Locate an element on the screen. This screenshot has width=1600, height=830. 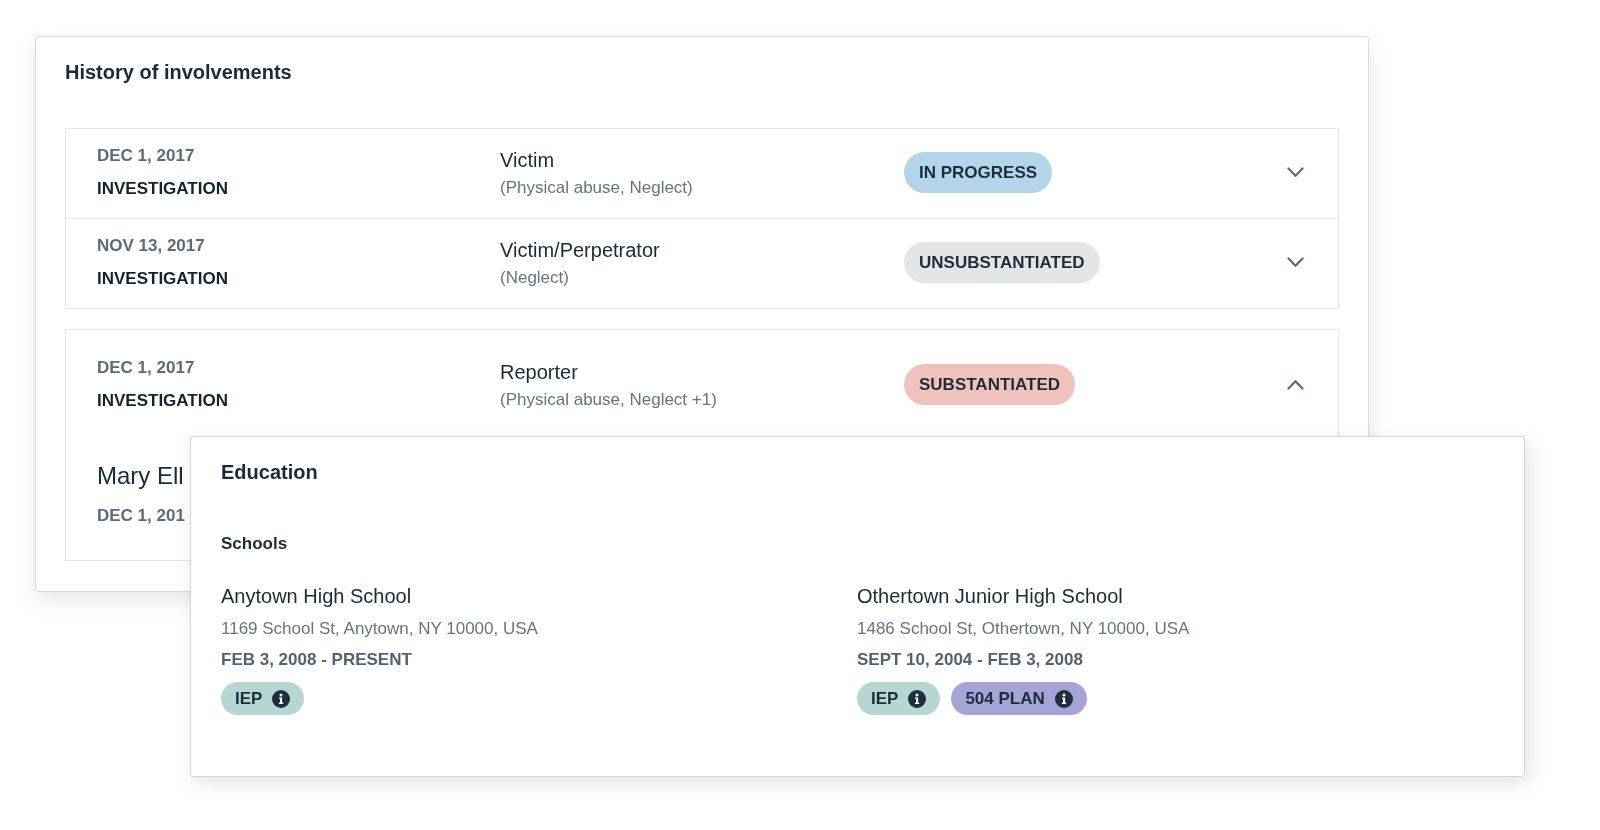
card-title: History of involvements is located at coordinates (179, 72).